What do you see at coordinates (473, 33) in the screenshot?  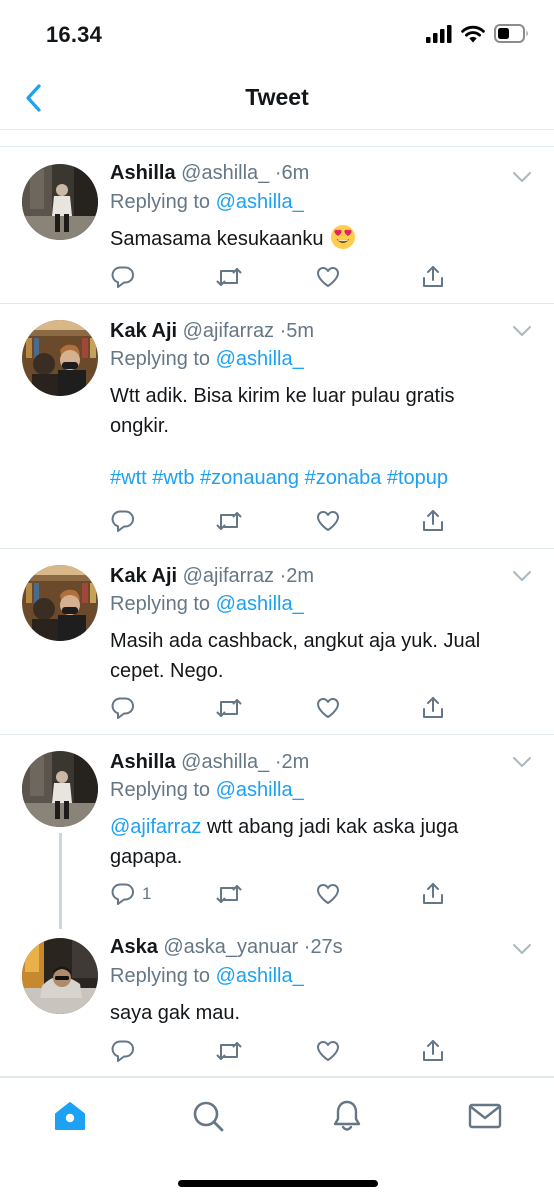 I see `wifi-icon` at bounding box center [473, 33].